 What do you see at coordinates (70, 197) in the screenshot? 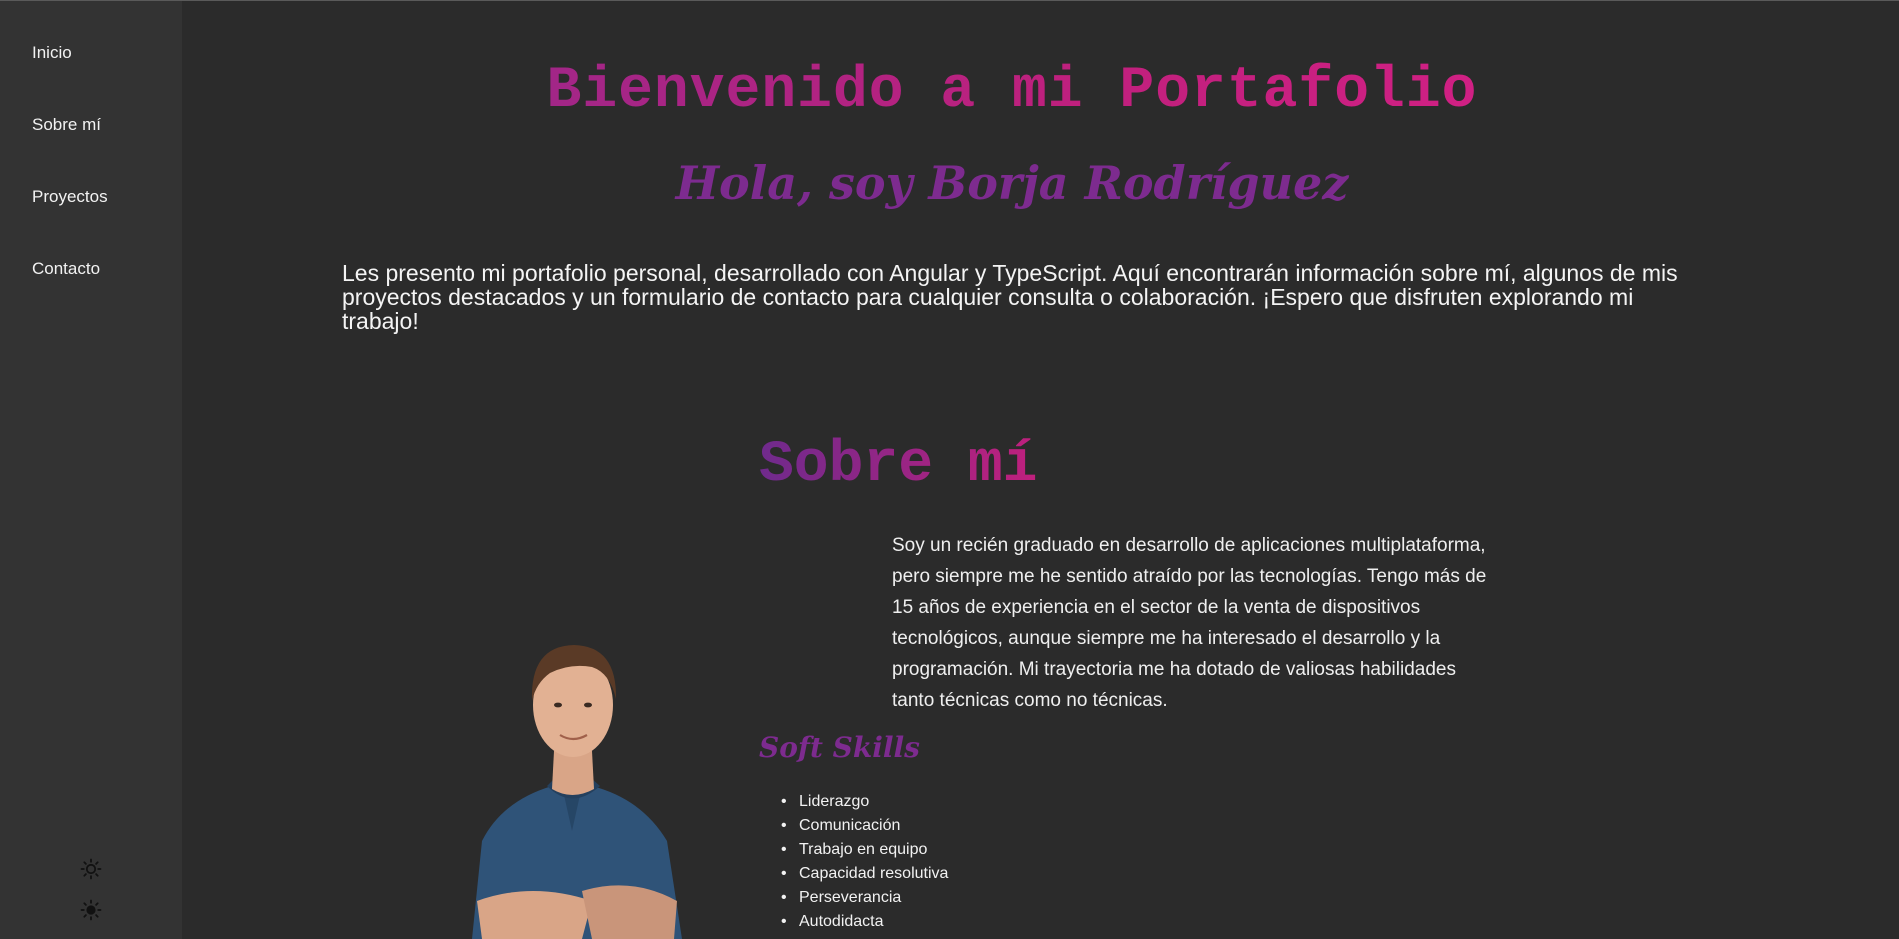
I see `nav-item-proyectos: Proyectos` at bounding box center [70, 197].